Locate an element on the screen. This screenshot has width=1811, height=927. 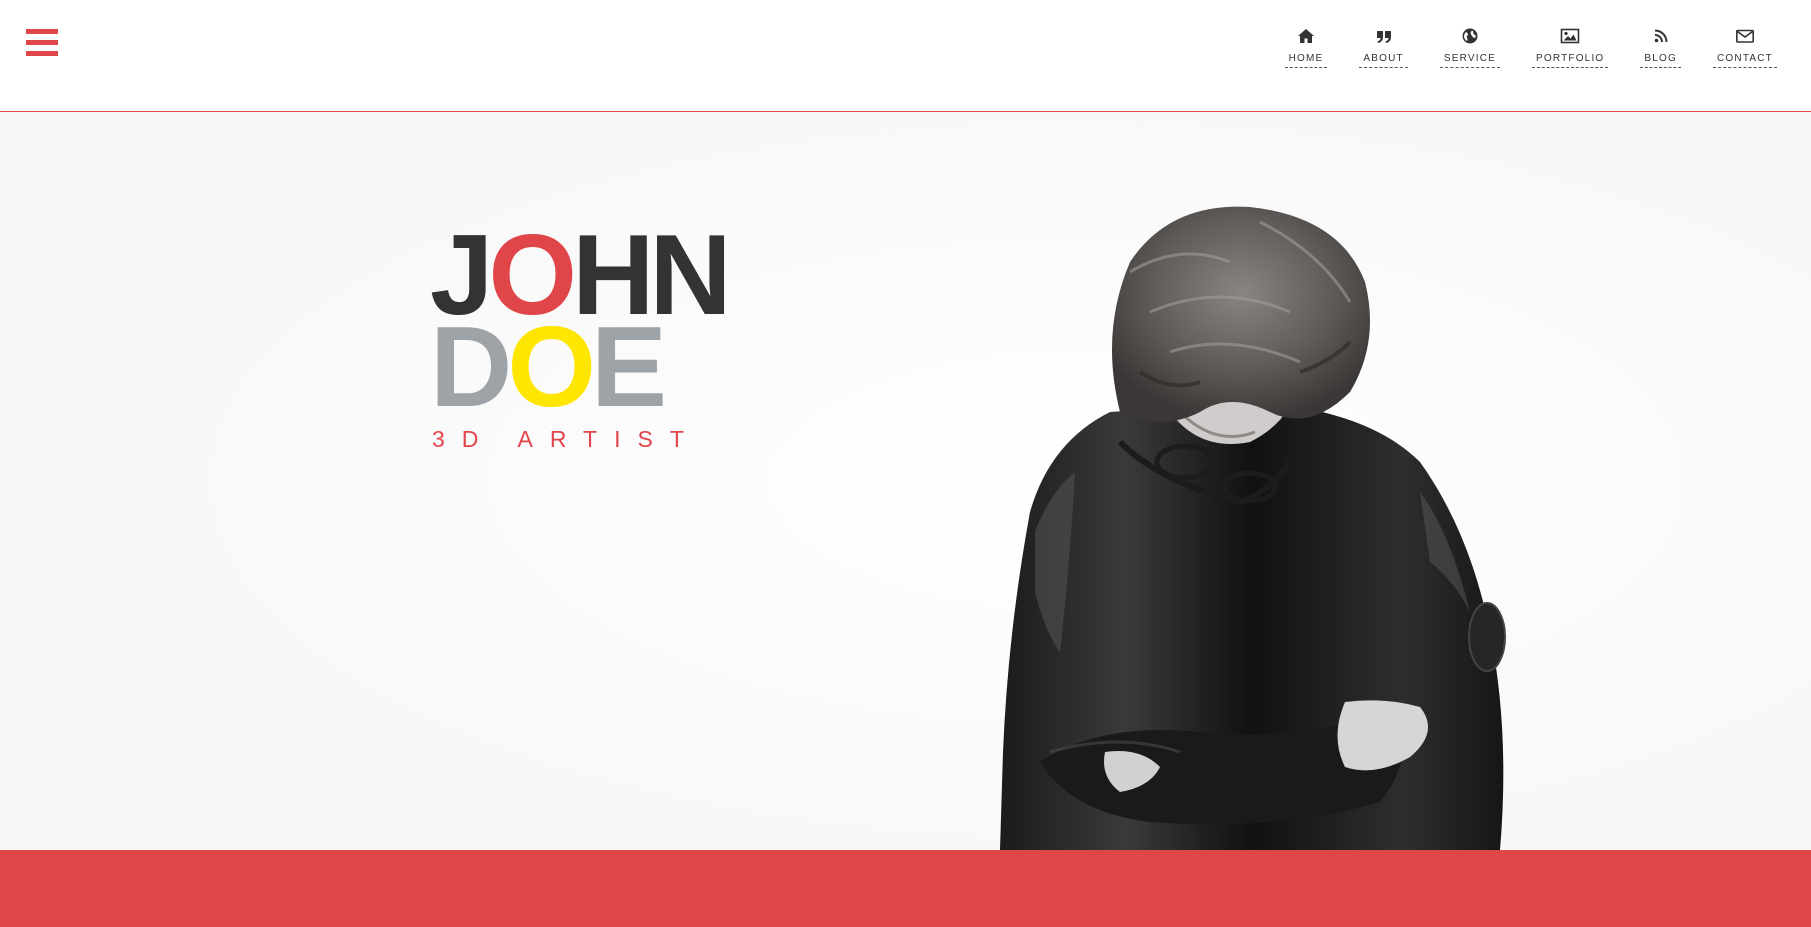
nav-item-blog: BLOG is located at coordinates (1660, 47).